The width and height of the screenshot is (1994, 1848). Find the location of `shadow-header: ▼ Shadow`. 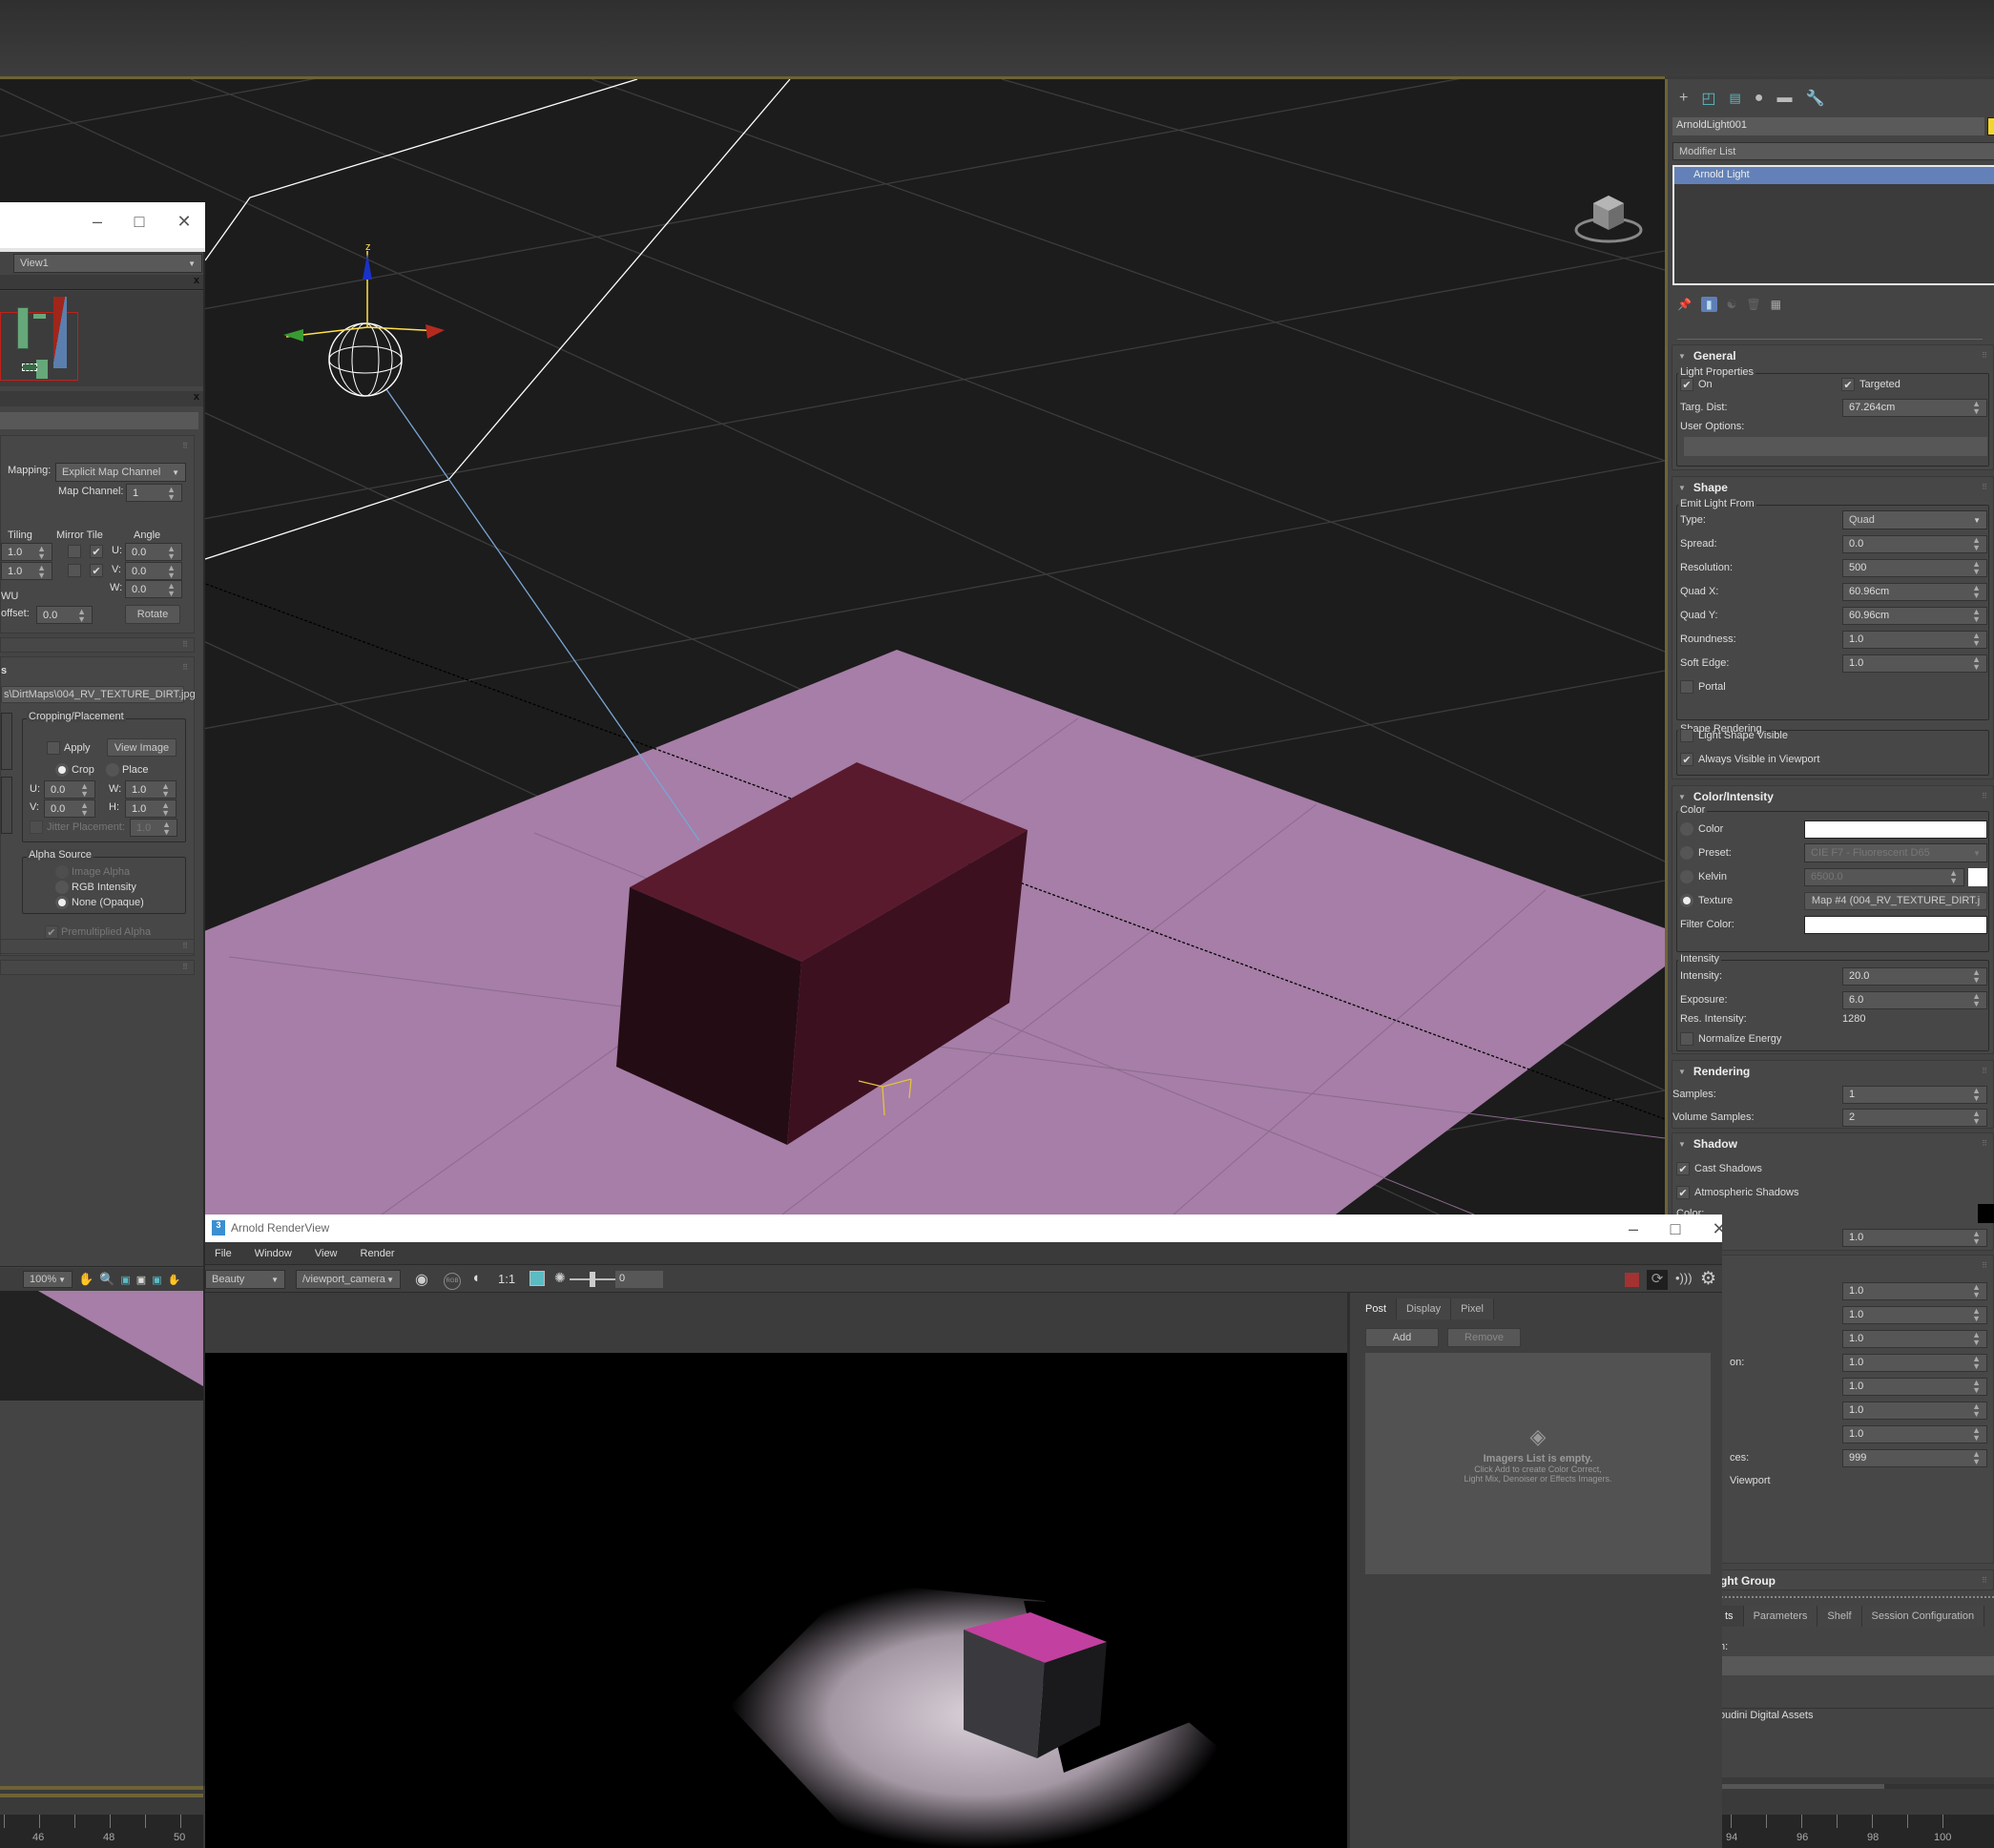

shadow-header: ▼ Shadow is located at coordinates (1832, 1143).